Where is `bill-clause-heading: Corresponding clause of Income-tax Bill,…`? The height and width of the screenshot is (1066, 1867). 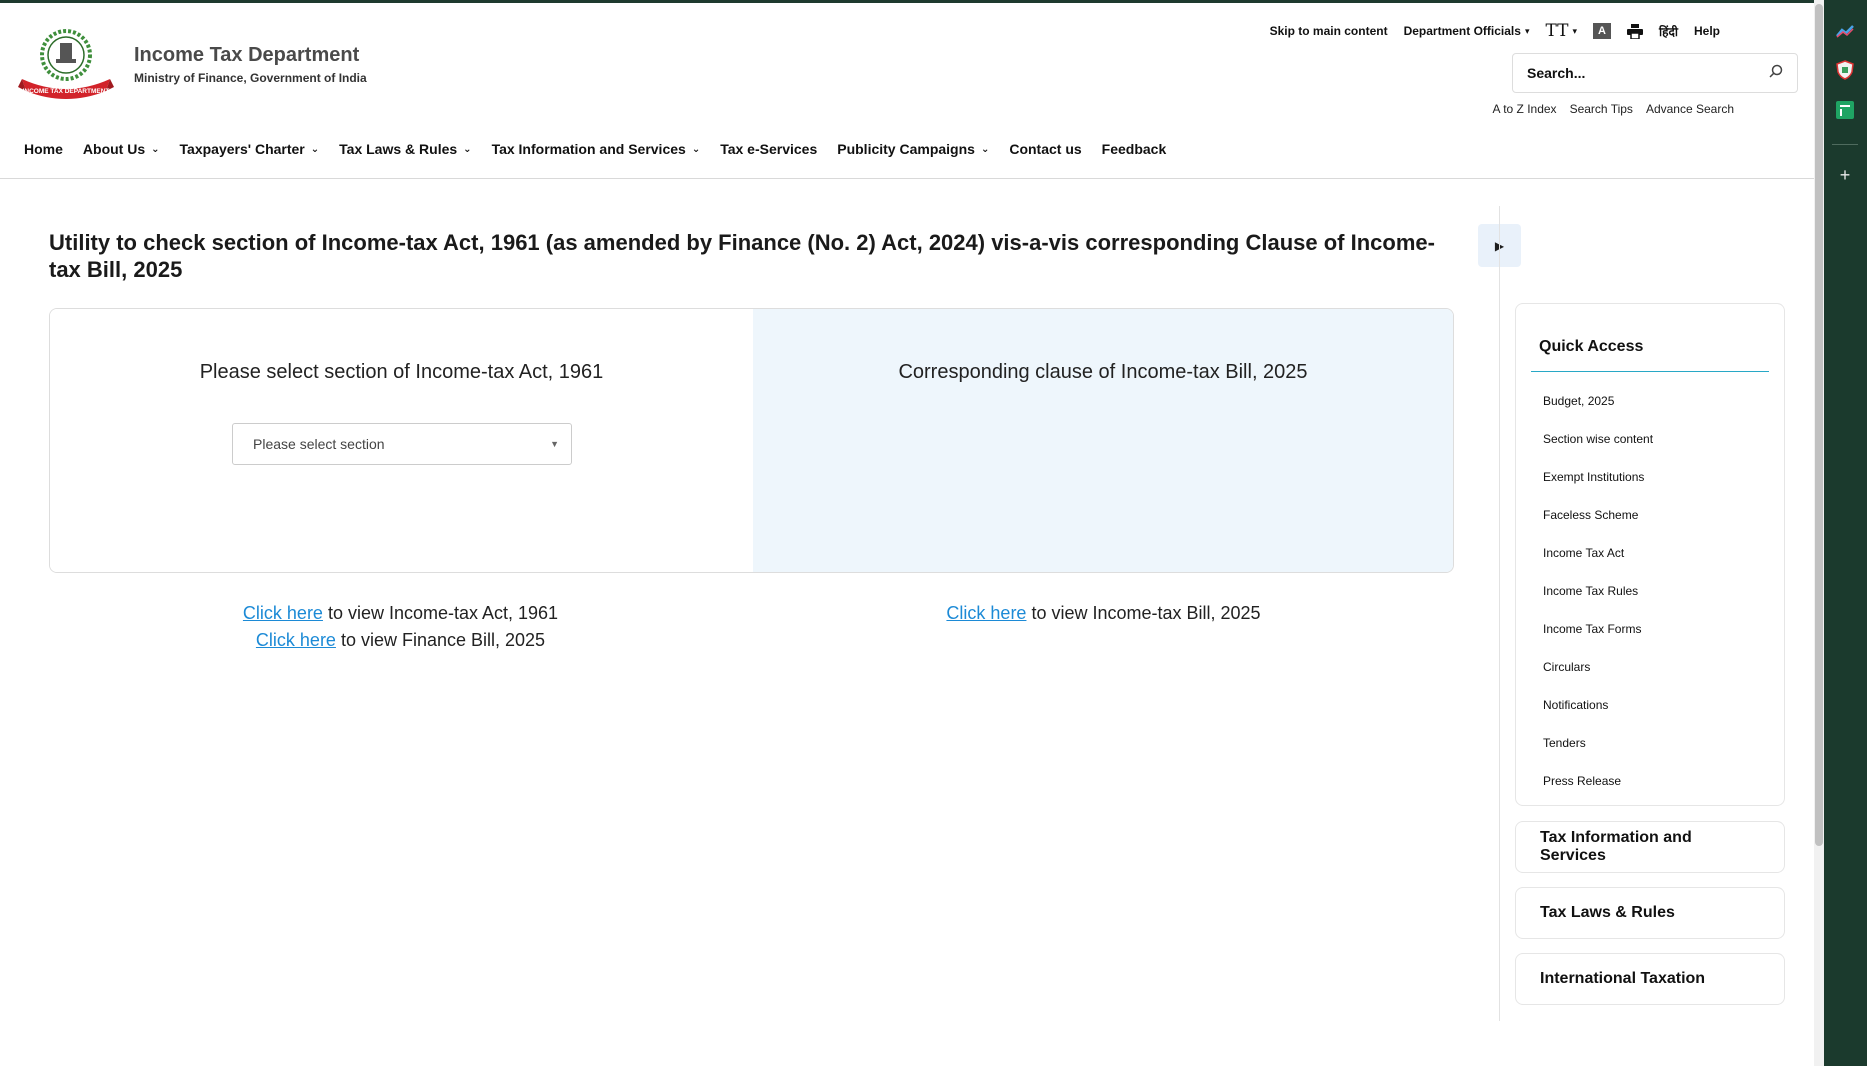 bill-clause-heading: Corresponding clause of Income-tax Bill,… is located at coordinates (1103, 372).